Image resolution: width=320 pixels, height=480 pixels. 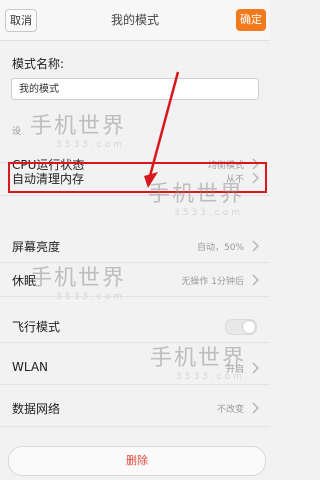 I want to click on setting-row-mobile-data: 数据网络 不改变, so click(x=135, y=408).